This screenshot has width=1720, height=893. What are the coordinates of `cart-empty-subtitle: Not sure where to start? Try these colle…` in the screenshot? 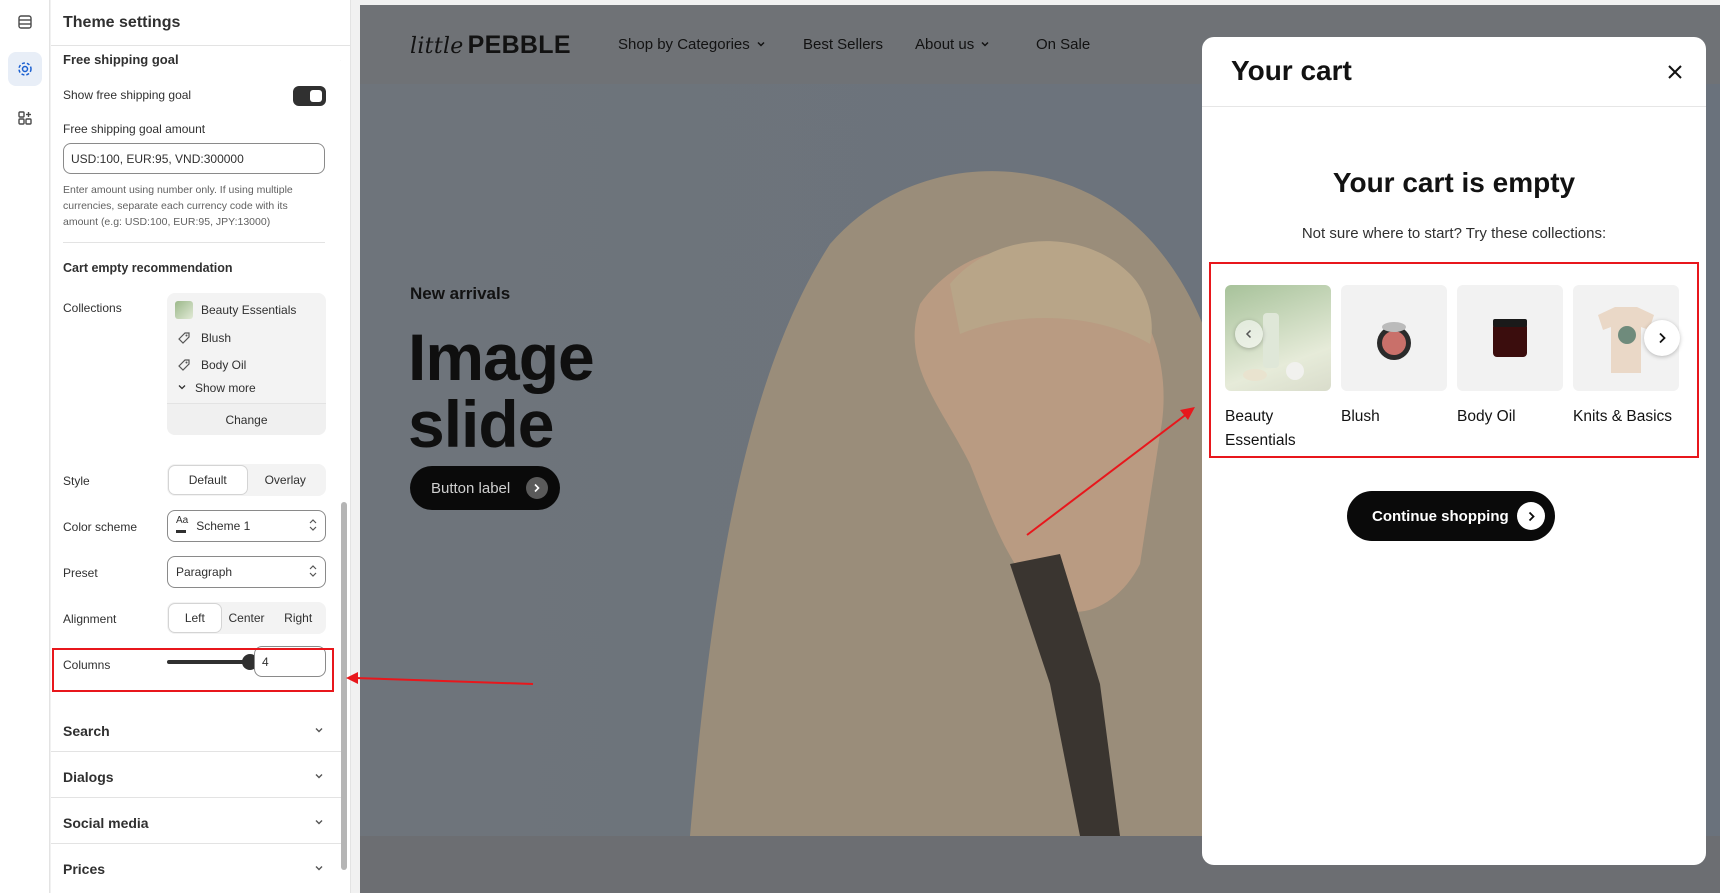 It's located at (1454, 233).